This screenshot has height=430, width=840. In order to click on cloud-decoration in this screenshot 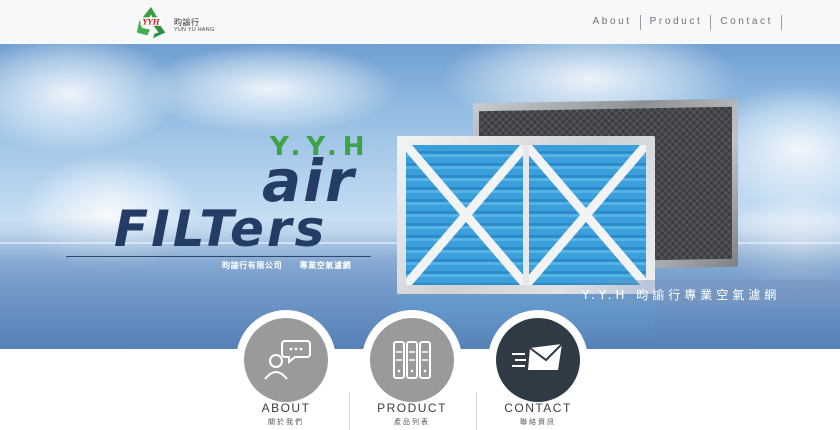, I will do `click(270, 89)`.